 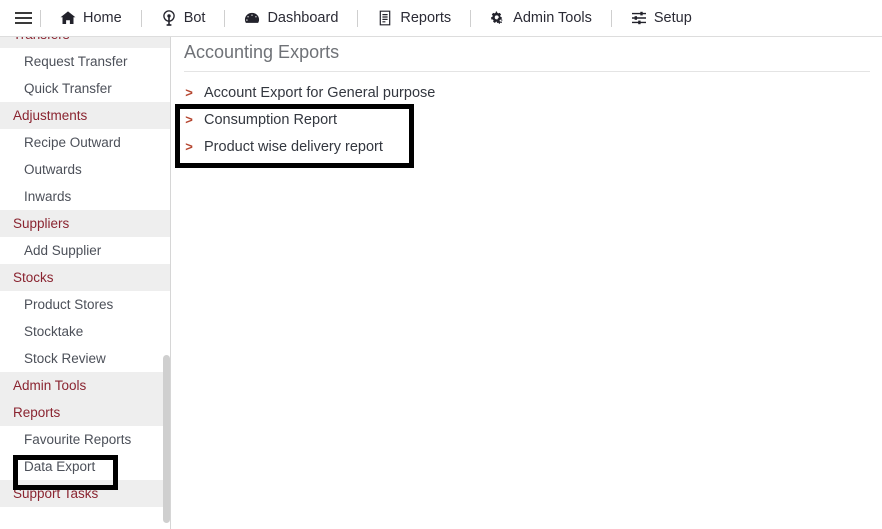 I want to click on file-document-icon, so click(x=385, y=18).